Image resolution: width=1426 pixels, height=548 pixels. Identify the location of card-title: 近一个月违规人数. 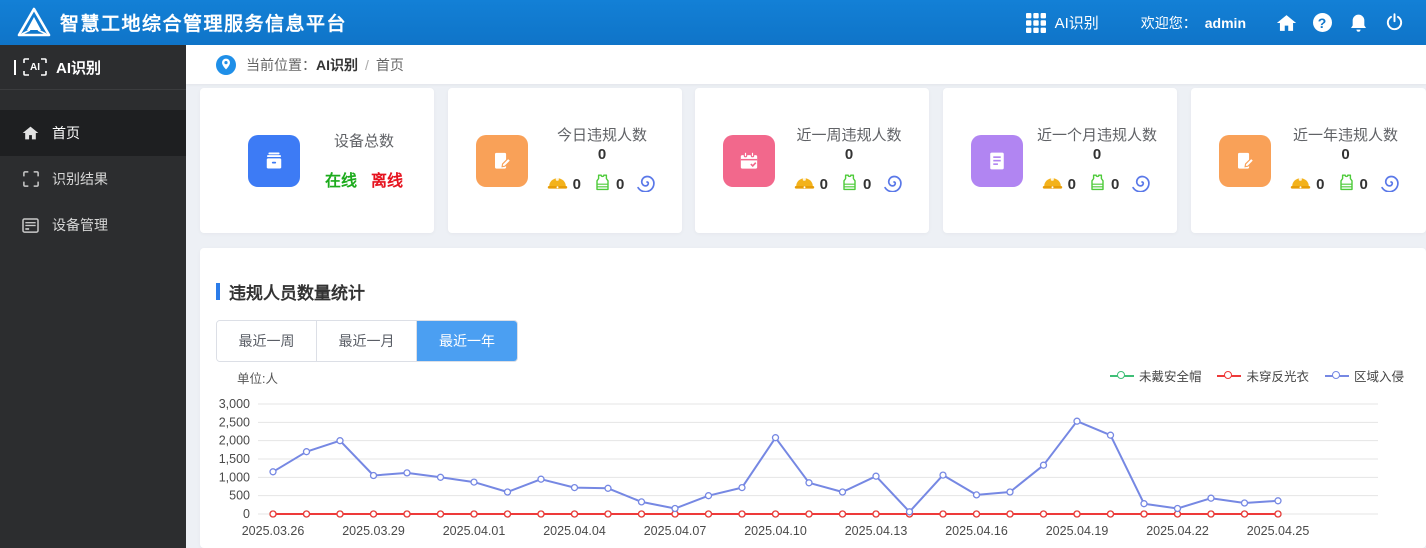
(1096, 135).